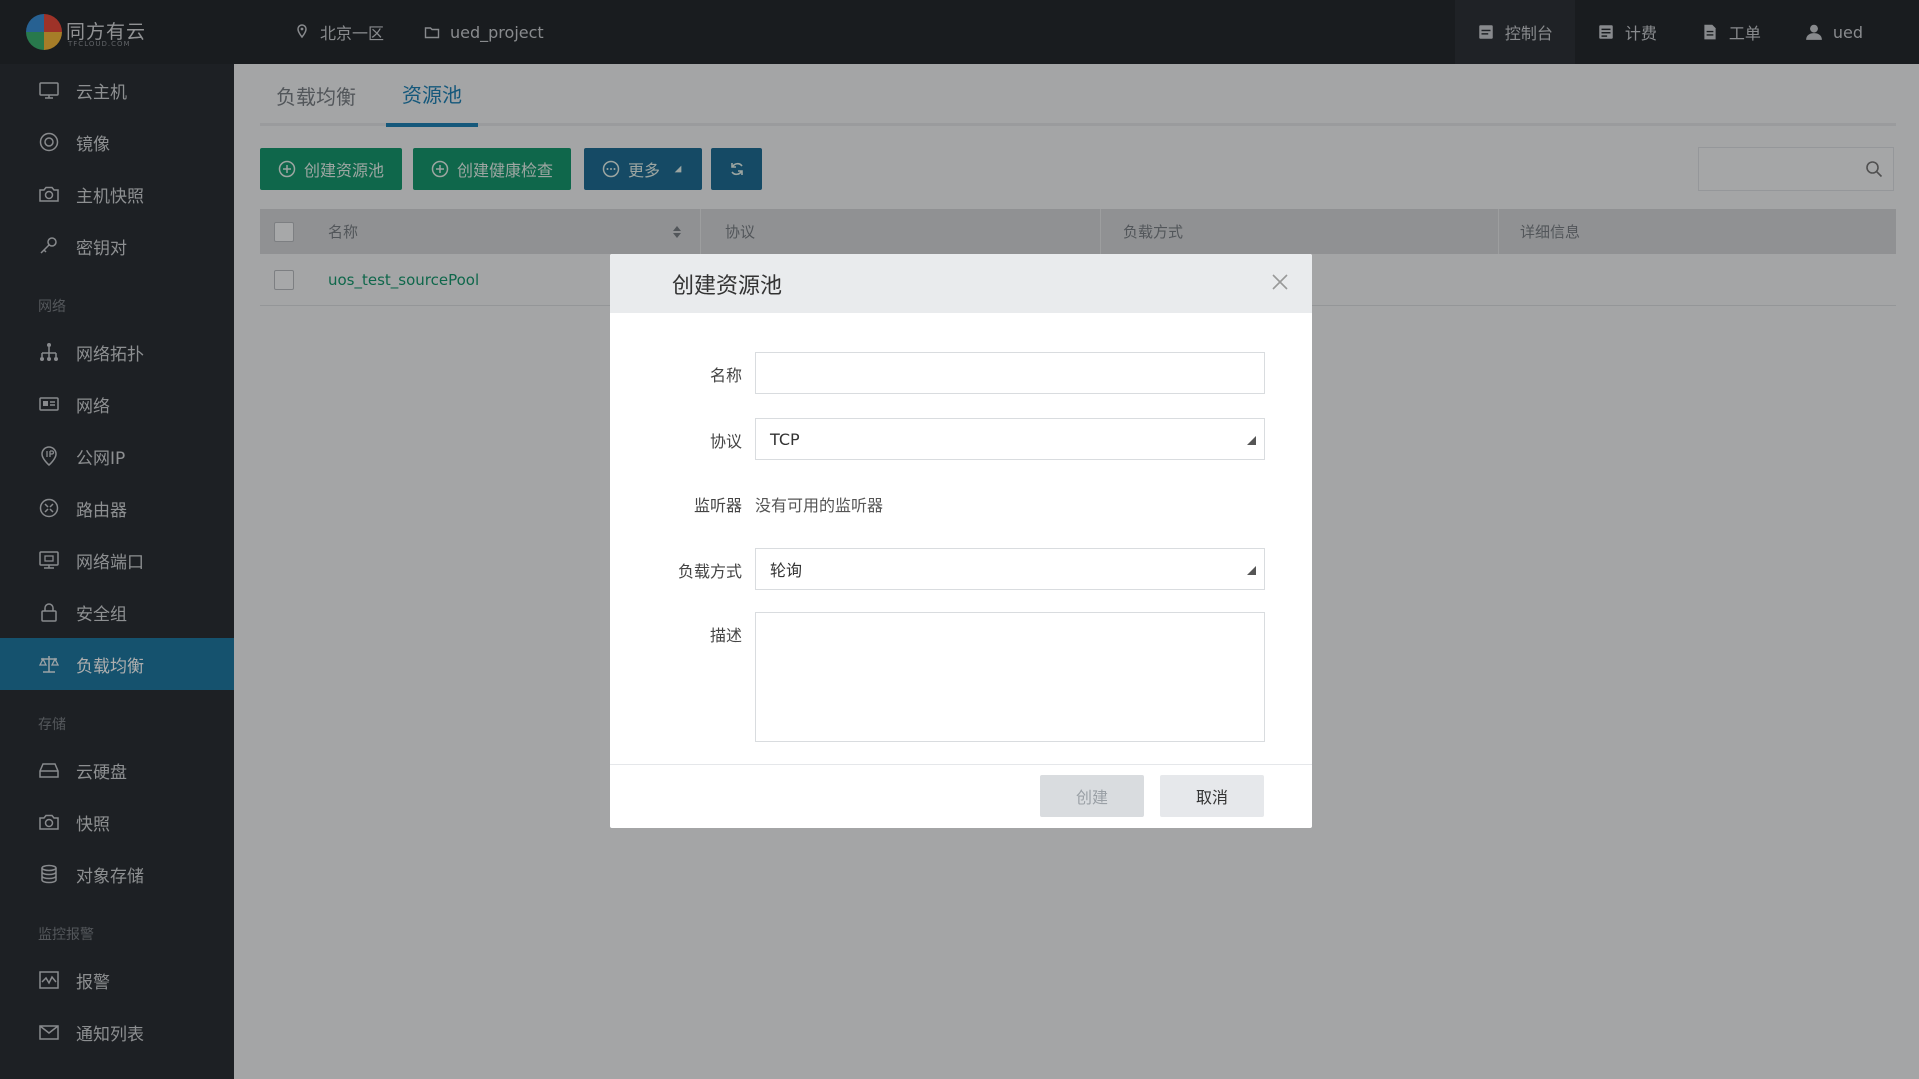 The height and width of the screenshot is (1079, 1919). Describe the element at coordinates (961, 796) in the screenshot. I see `dialog-footer: 创建 取消` at that location.